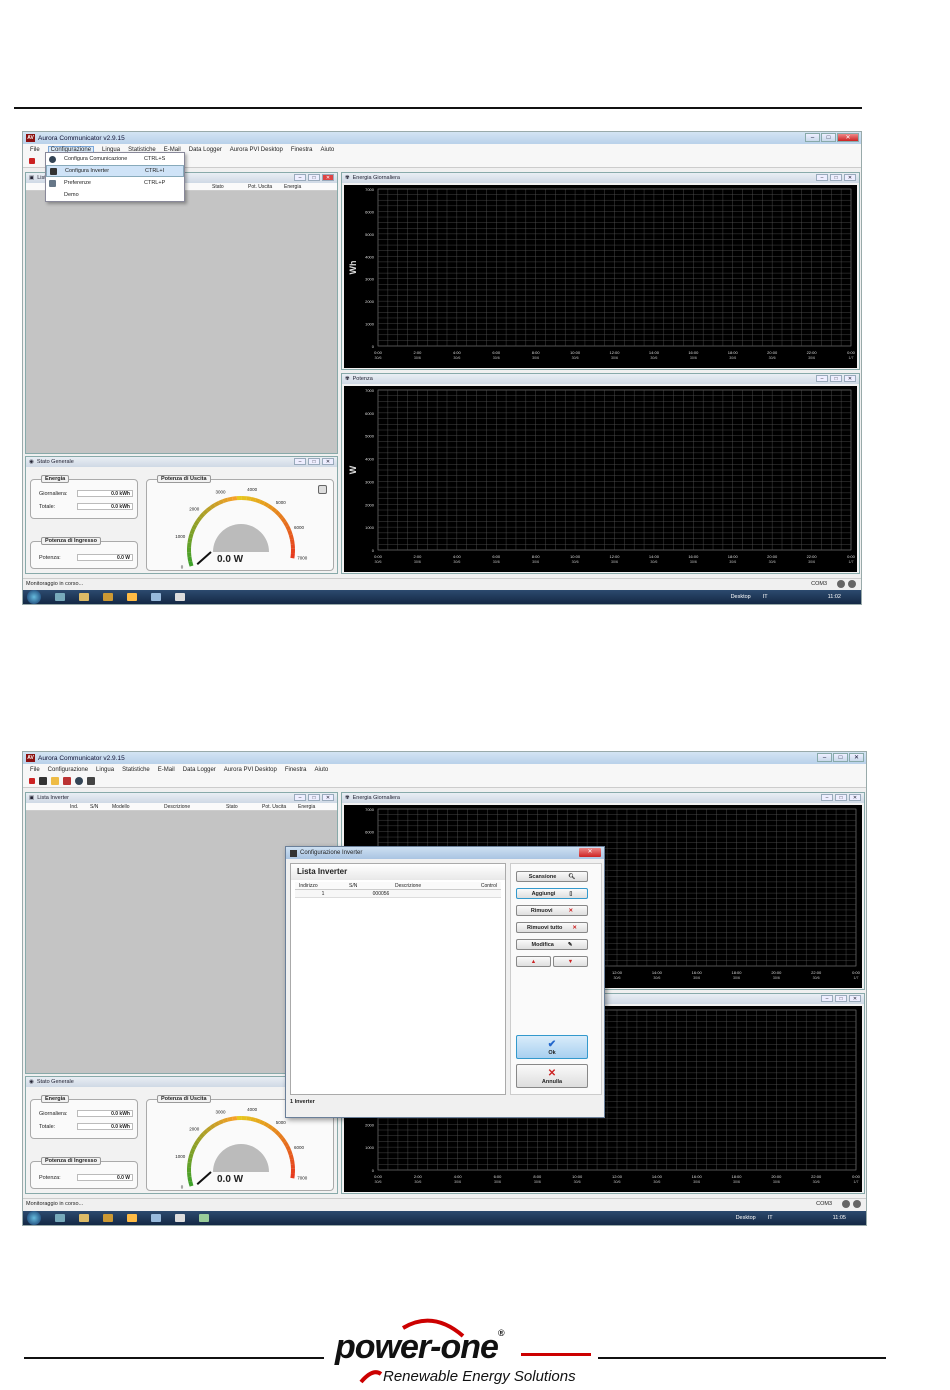  What do you see at coordinates (533, 961) in the screenshot?
I see `move-up-button: ▲` at bounding box center [533, 961].